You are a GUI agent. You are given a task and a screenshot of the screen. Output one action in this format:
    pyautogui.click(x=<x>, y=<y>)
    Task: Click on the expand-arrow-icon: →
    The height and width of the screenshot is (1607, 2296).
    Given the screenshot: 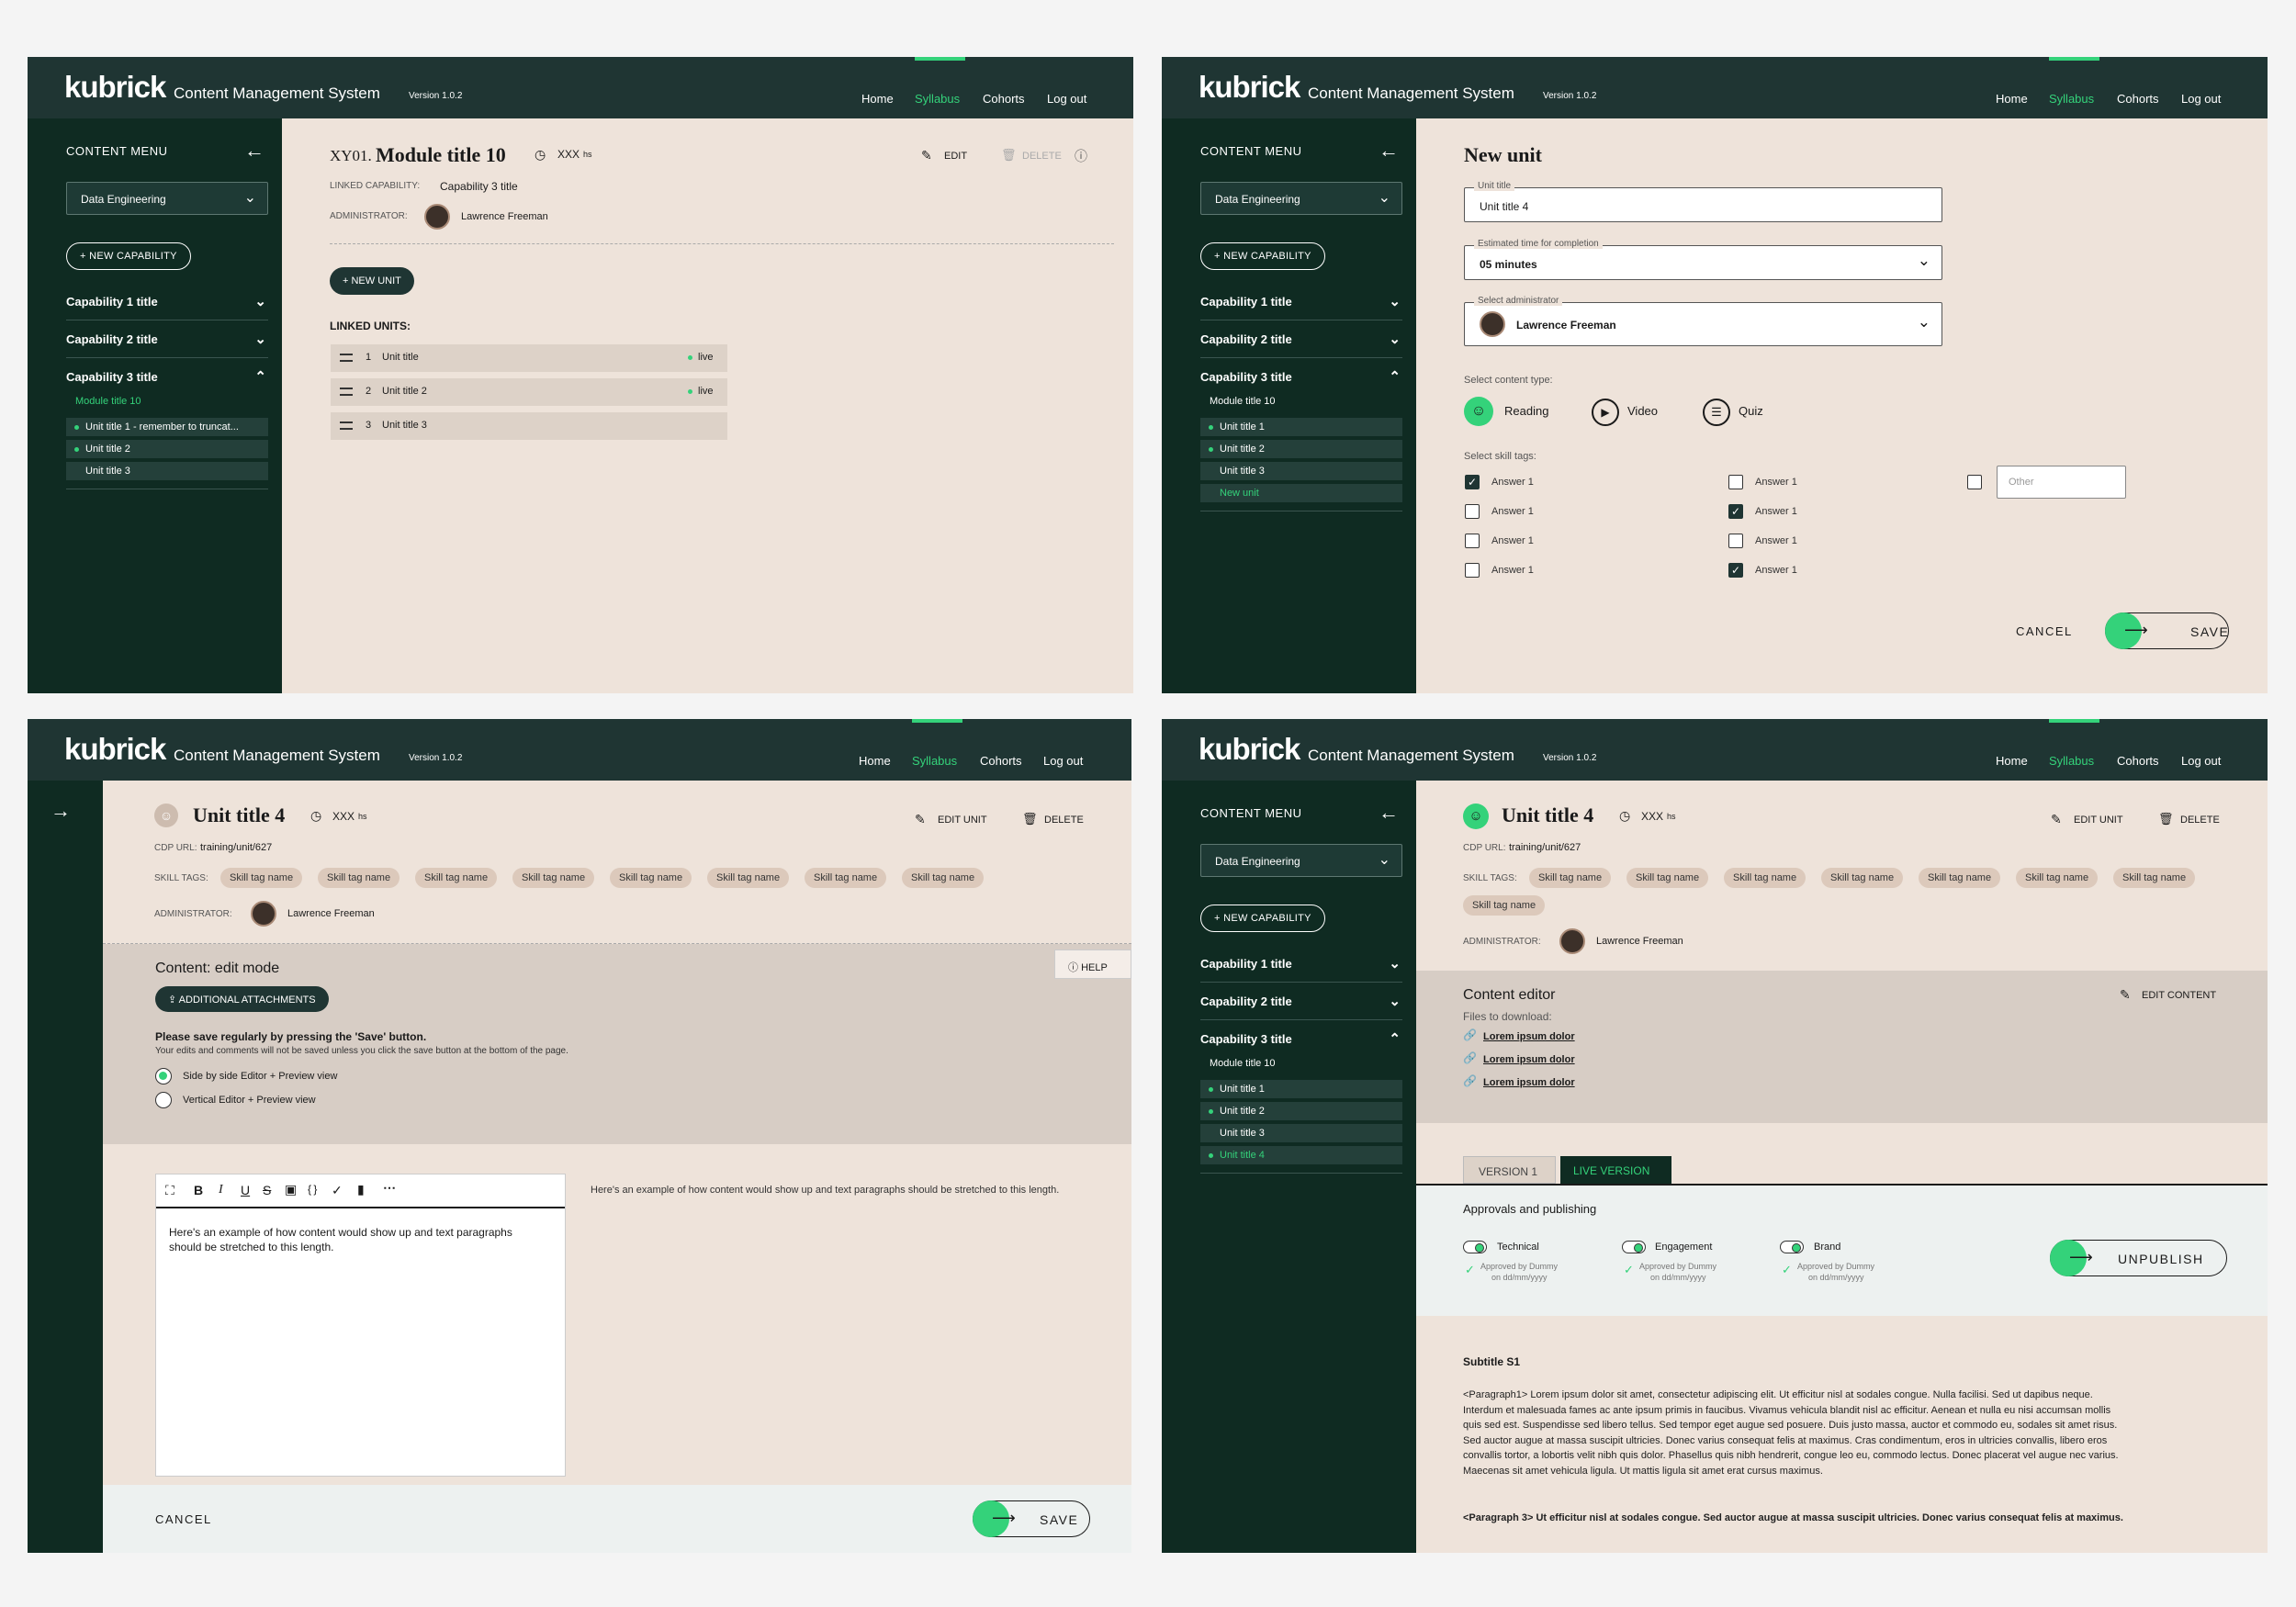 What is the action you would take?
    pyautogui.click(x=61, y=811)
    